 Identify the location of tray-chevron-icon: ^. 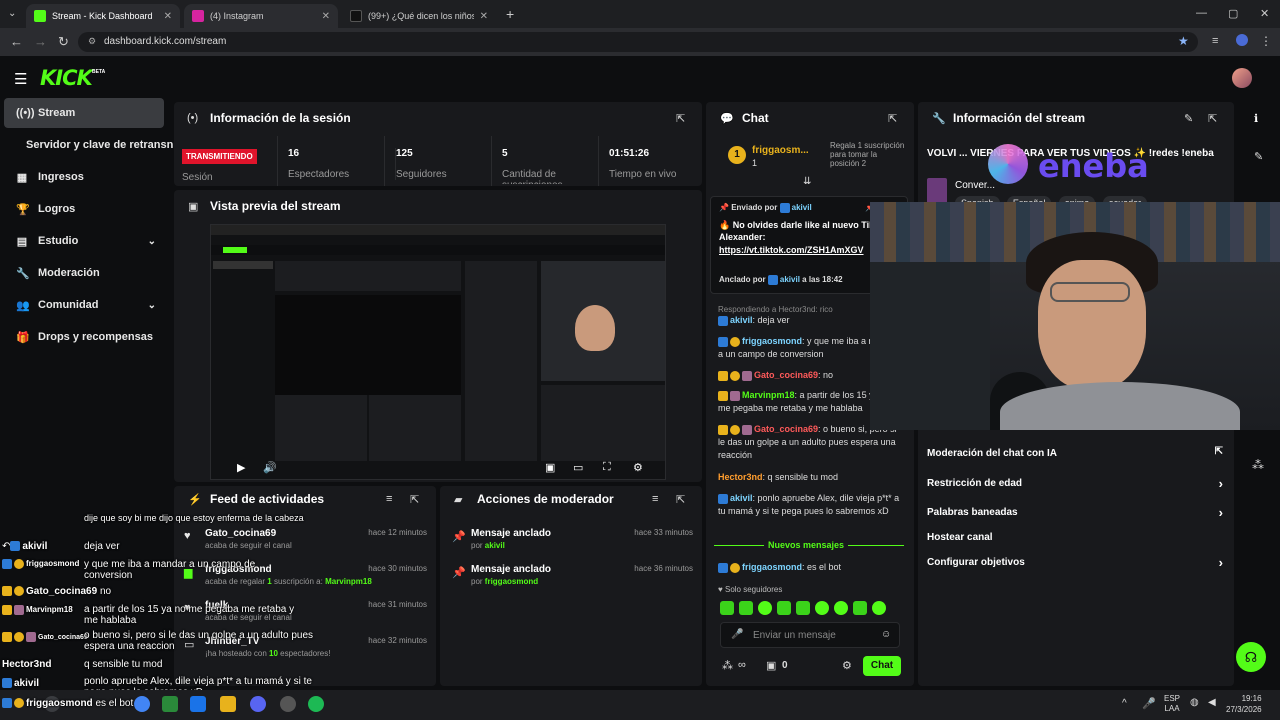
(1124, 703).